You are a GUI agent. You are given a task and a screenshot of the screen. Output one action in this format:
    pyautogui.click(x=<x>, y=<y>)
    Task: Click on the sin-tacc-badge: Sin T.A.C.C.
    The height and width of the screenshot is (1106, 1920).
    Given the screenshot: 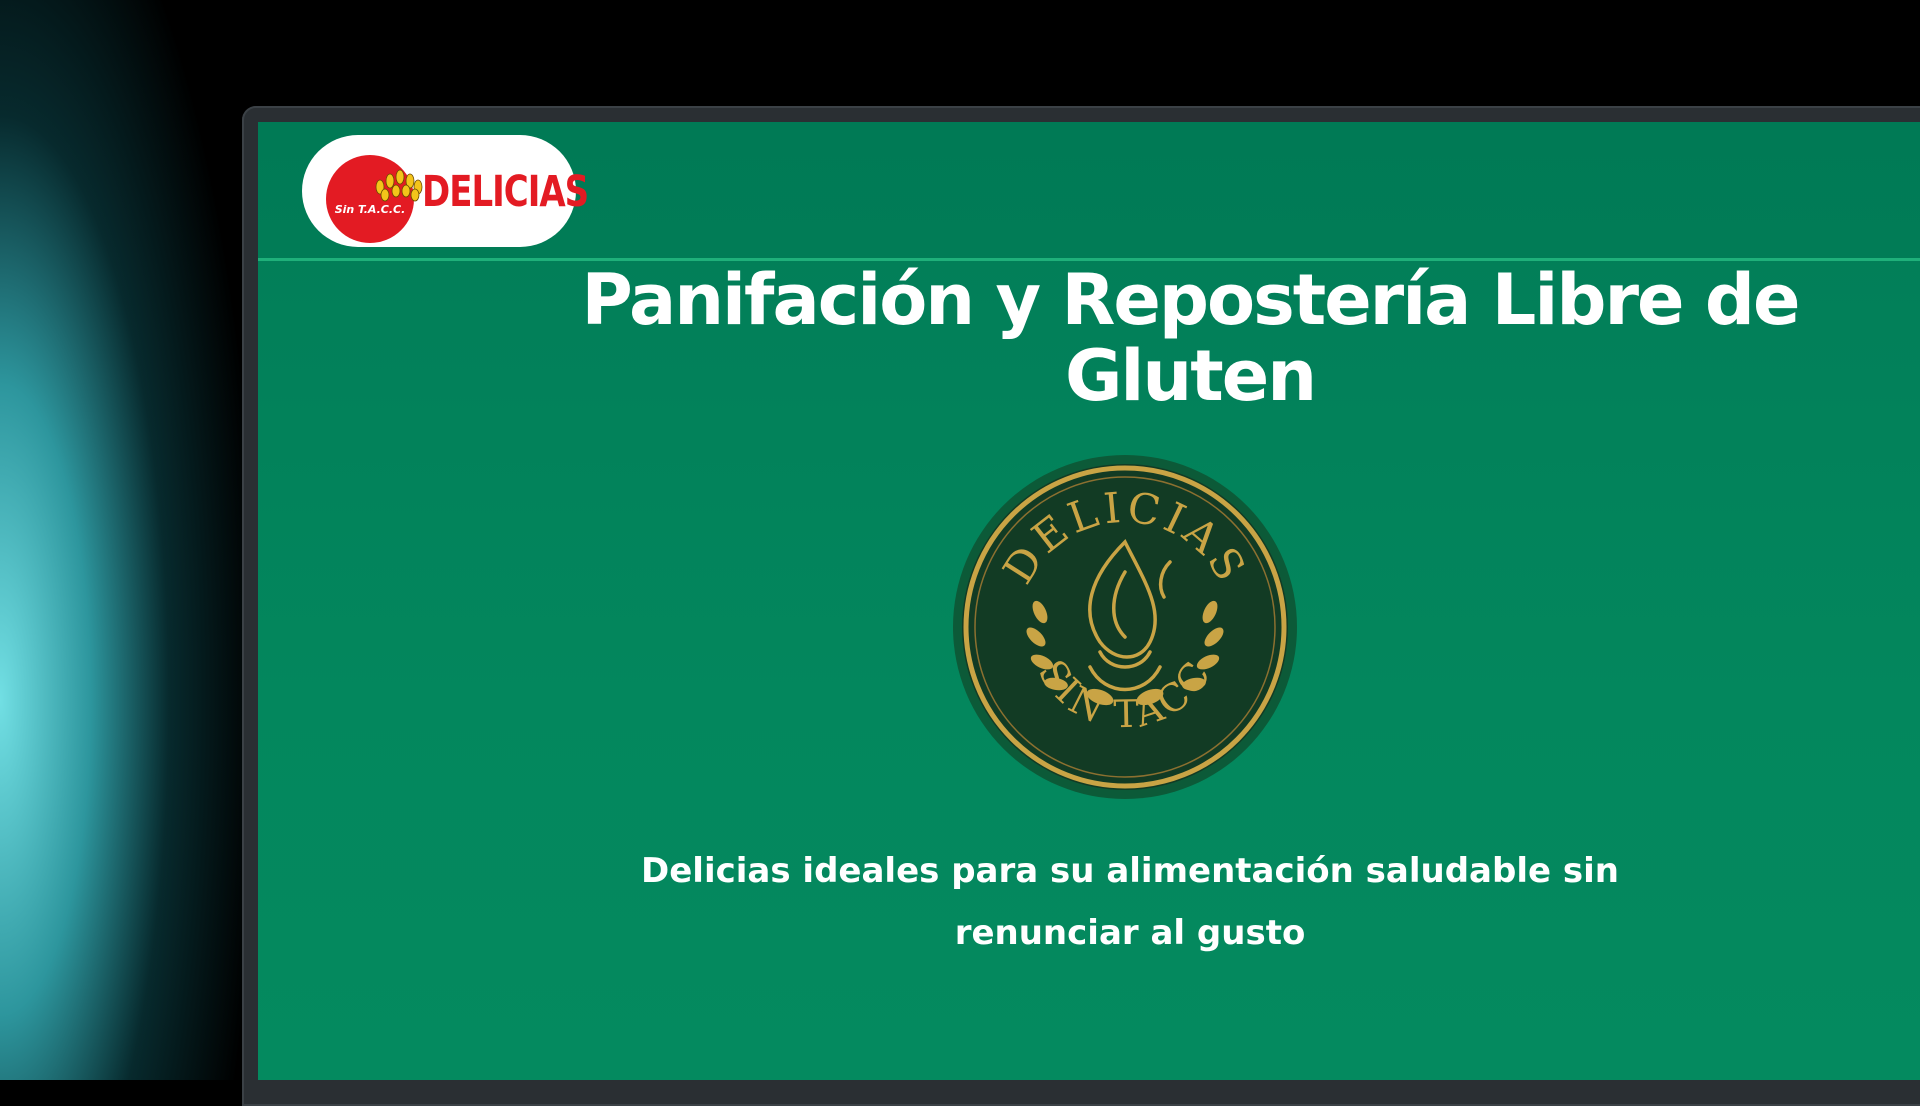 What is the action you would take?
    pyautogui.click(x=374, y=199)
    